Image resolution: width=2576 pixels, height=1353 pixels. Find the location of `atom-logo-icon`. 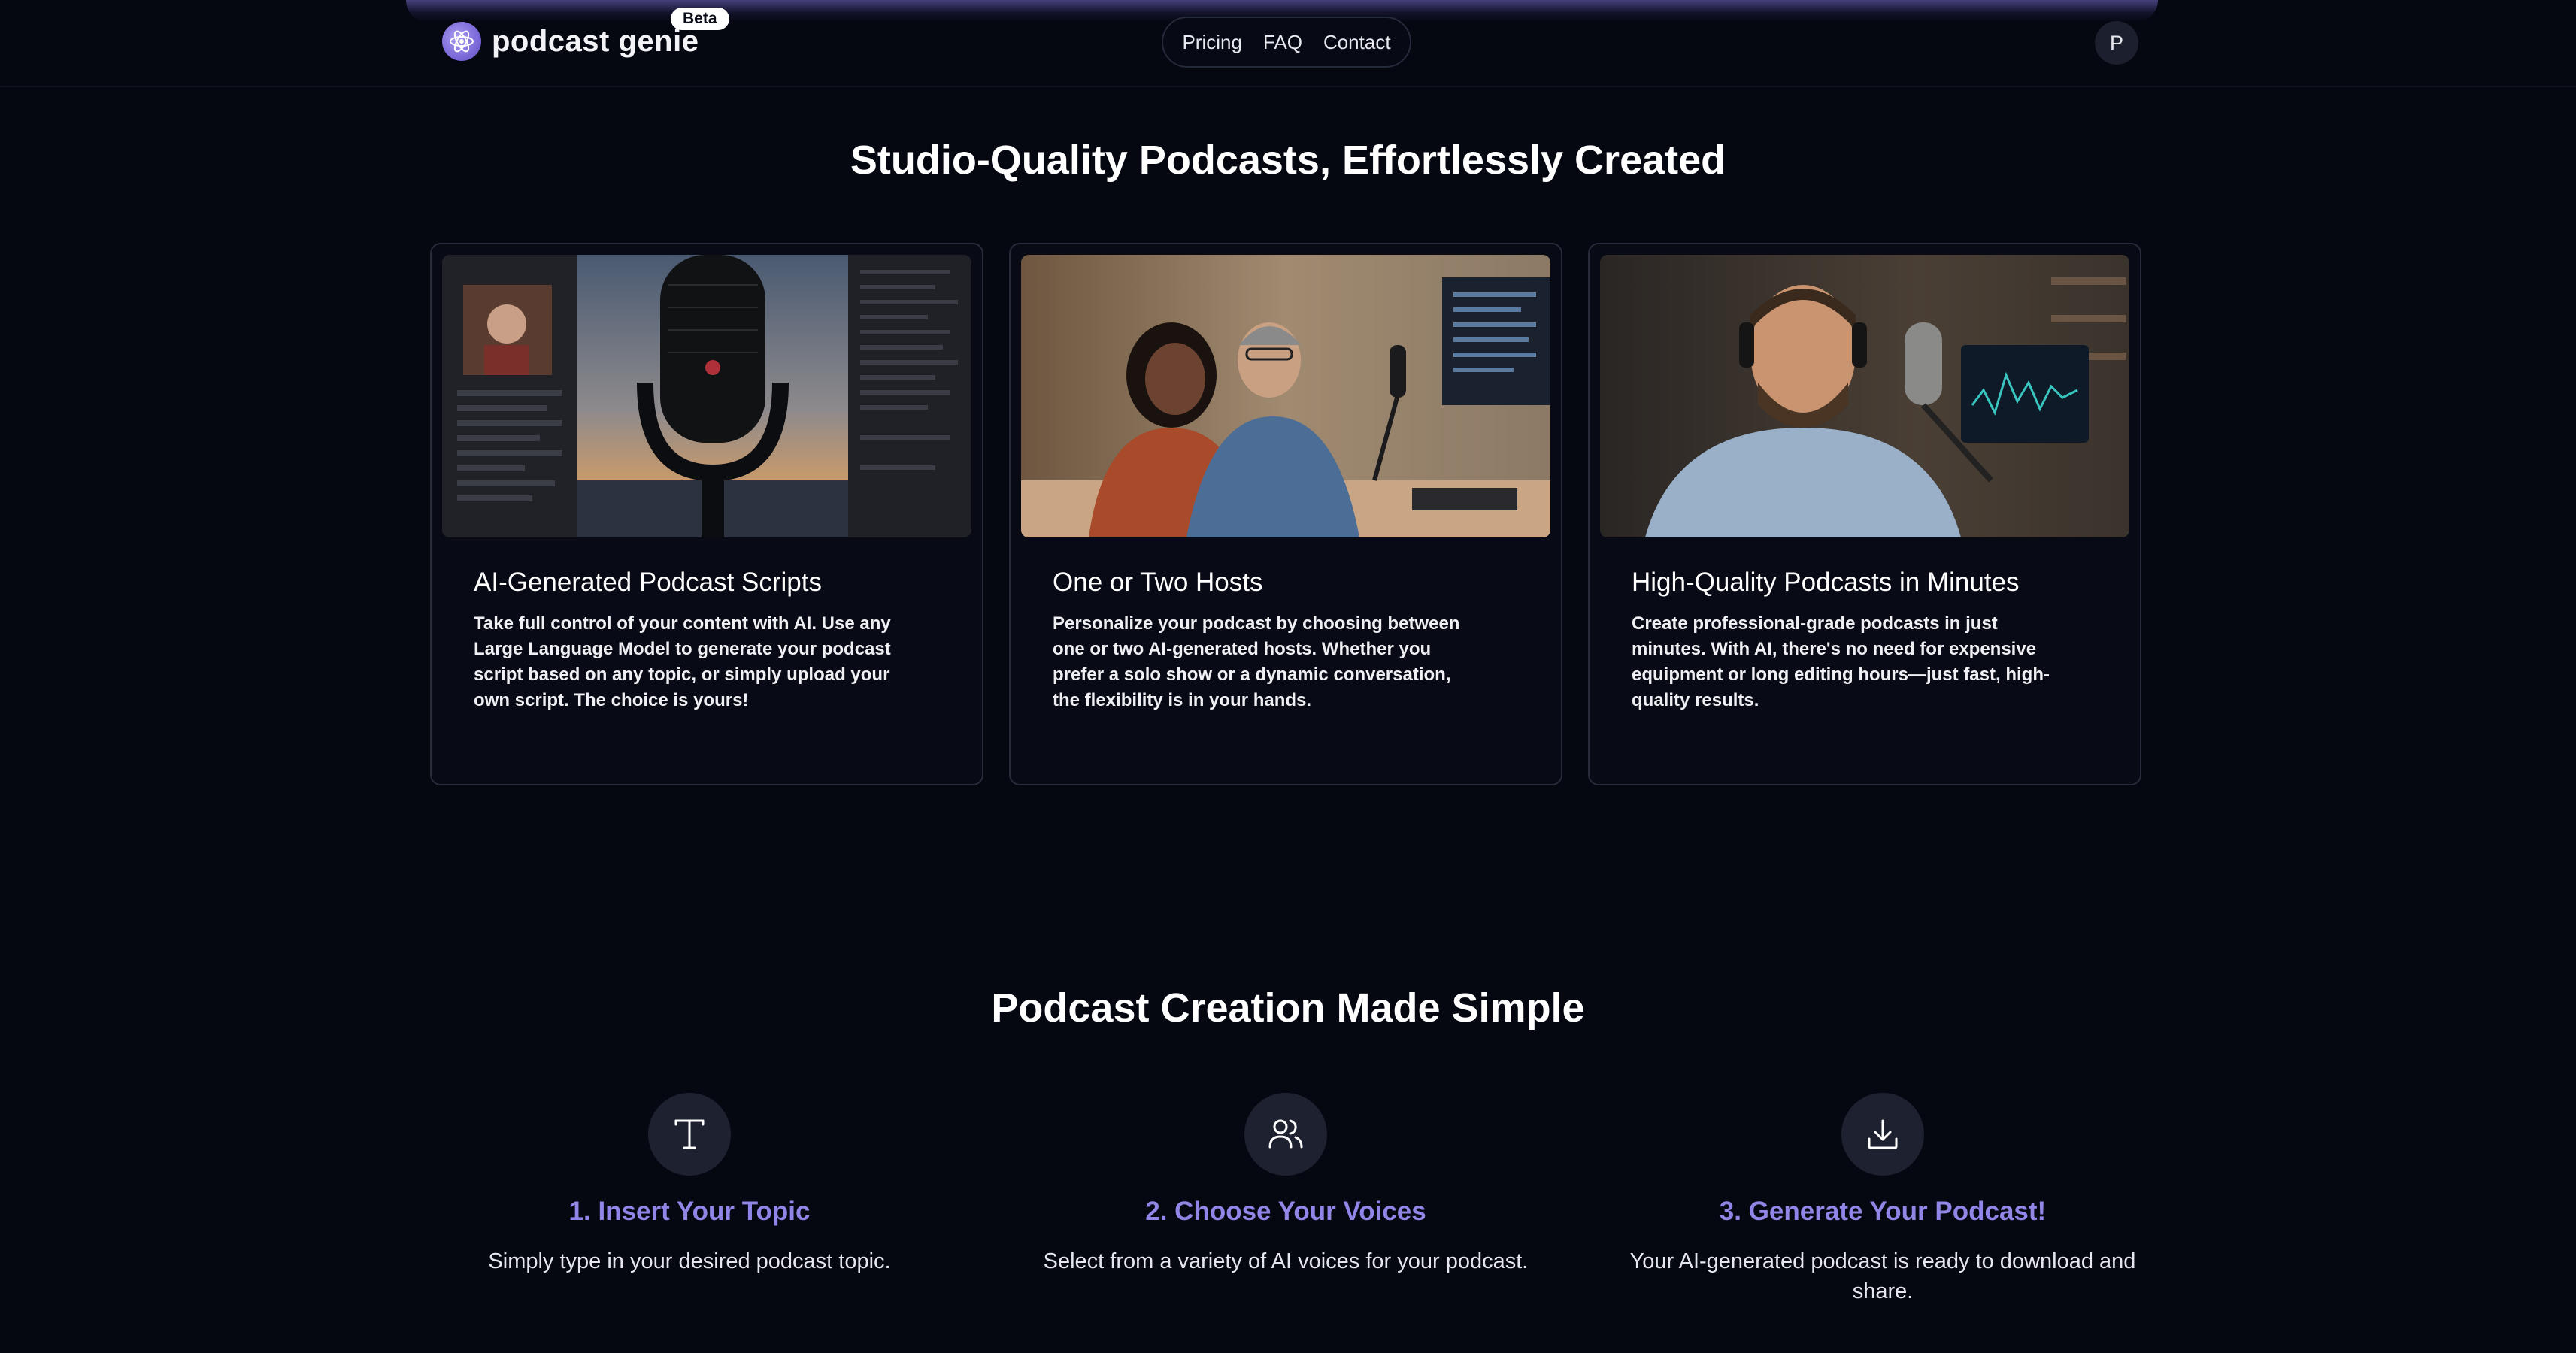

atom-logo-icon is located at coordinates (461, 41).